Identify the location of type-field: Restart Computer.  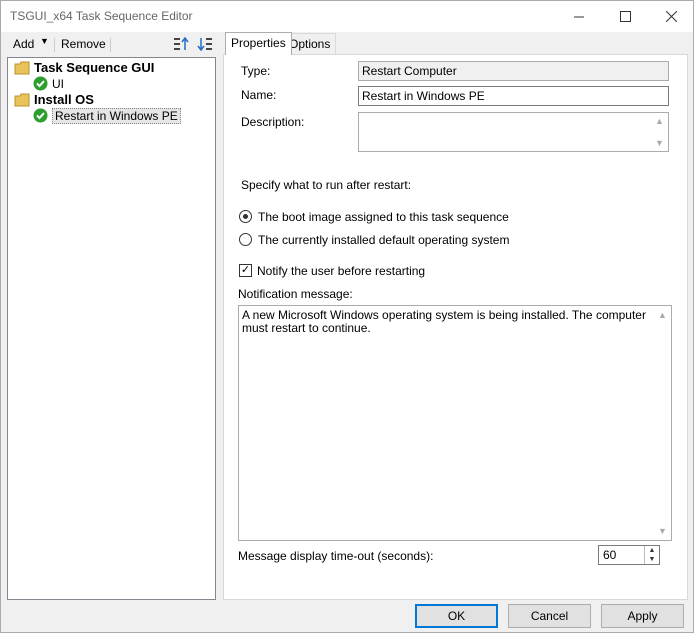
(513, 71).